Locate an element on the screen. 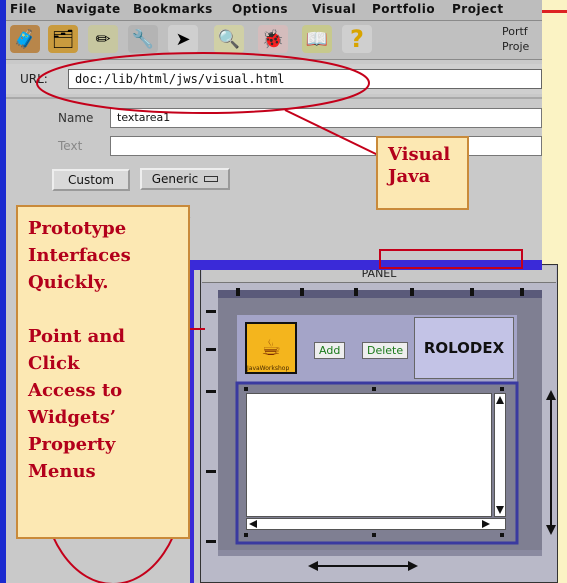 Image resolution: width=567 pixels, height=583 pixels. callout-line: Property is located at coordinates (72, 444).